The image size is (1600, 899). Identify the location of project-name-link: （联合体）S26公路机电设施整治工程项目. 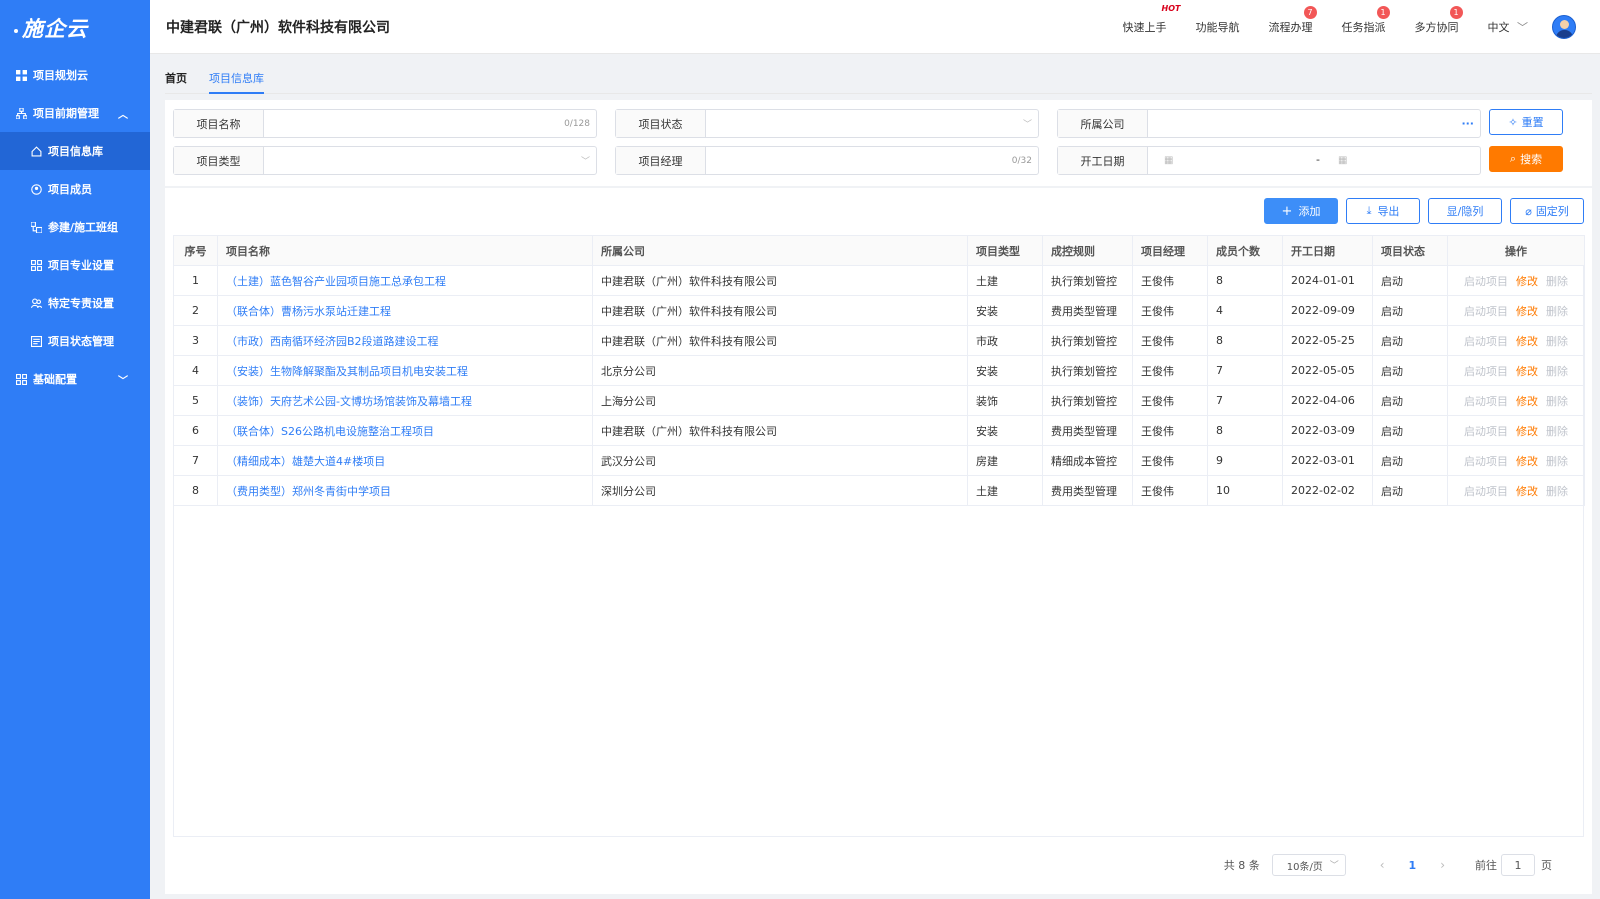
(405, 430).